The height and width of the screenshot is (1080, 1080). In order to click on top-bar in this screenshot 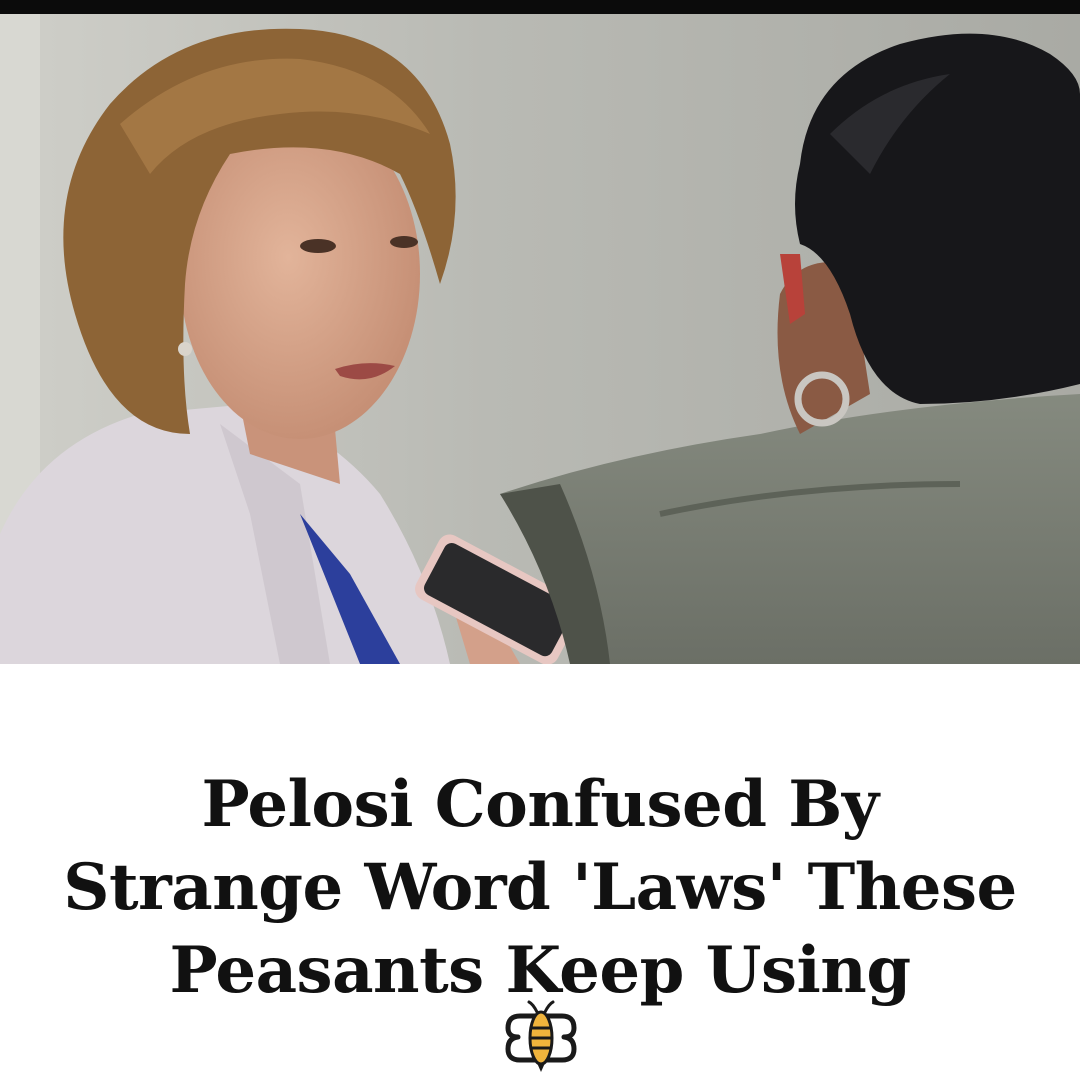, I will do `click(540, 7)`.